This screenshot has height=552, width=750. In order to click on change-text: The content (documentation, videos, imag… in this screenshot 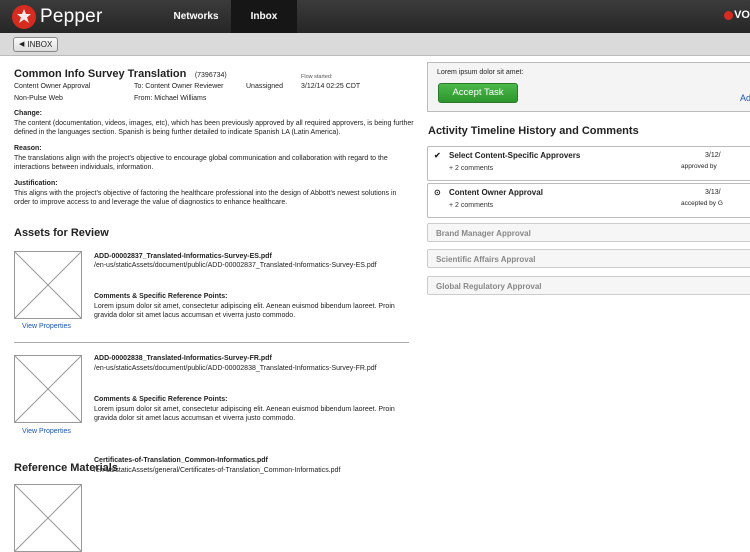, I will do `click(214, 128)`.